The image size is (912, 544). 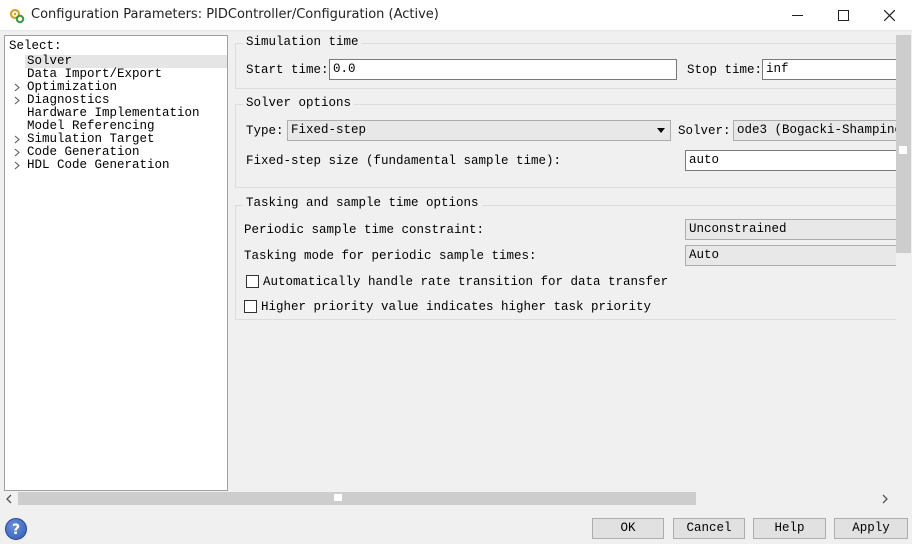 What do you see at coordinates (565, 146) in the screenshot?
I see `solver-options-group` at bounding box center [565, 146].